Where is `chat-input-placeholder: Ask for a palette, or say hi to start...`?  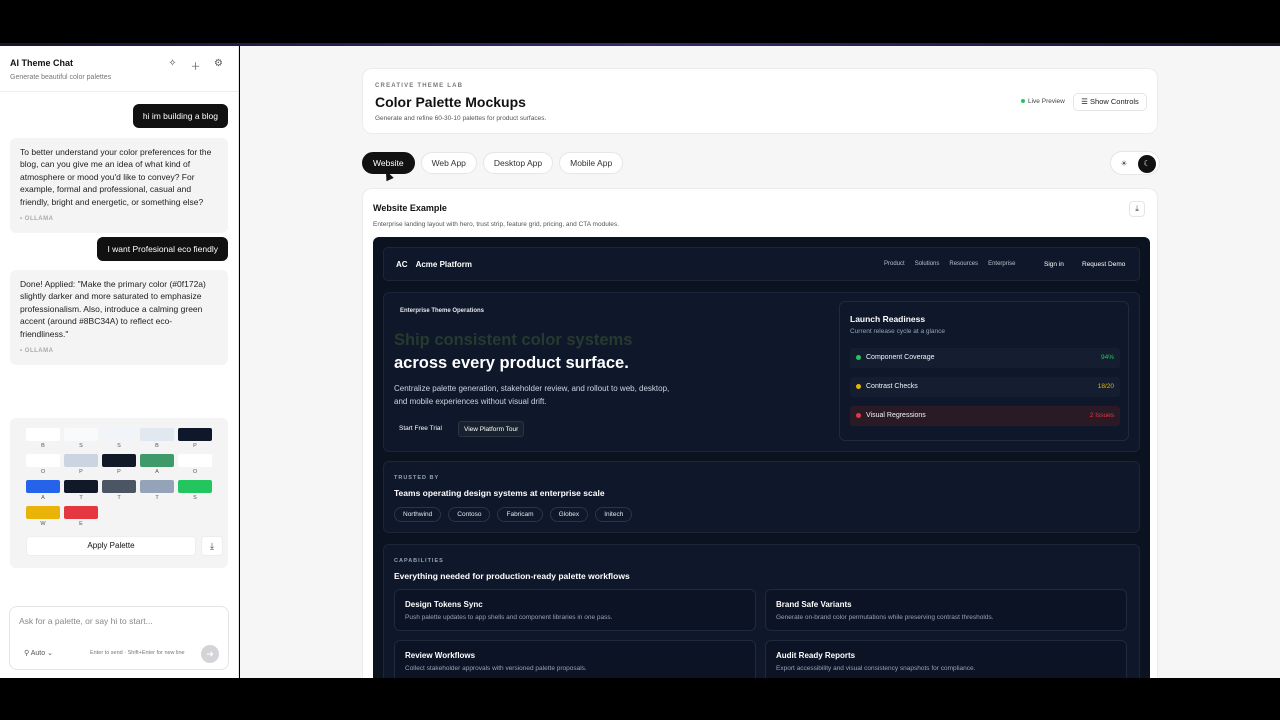 chat-input-placeholder: Ask for a palette, or say hi to start... is located at coordinates (86, 621).